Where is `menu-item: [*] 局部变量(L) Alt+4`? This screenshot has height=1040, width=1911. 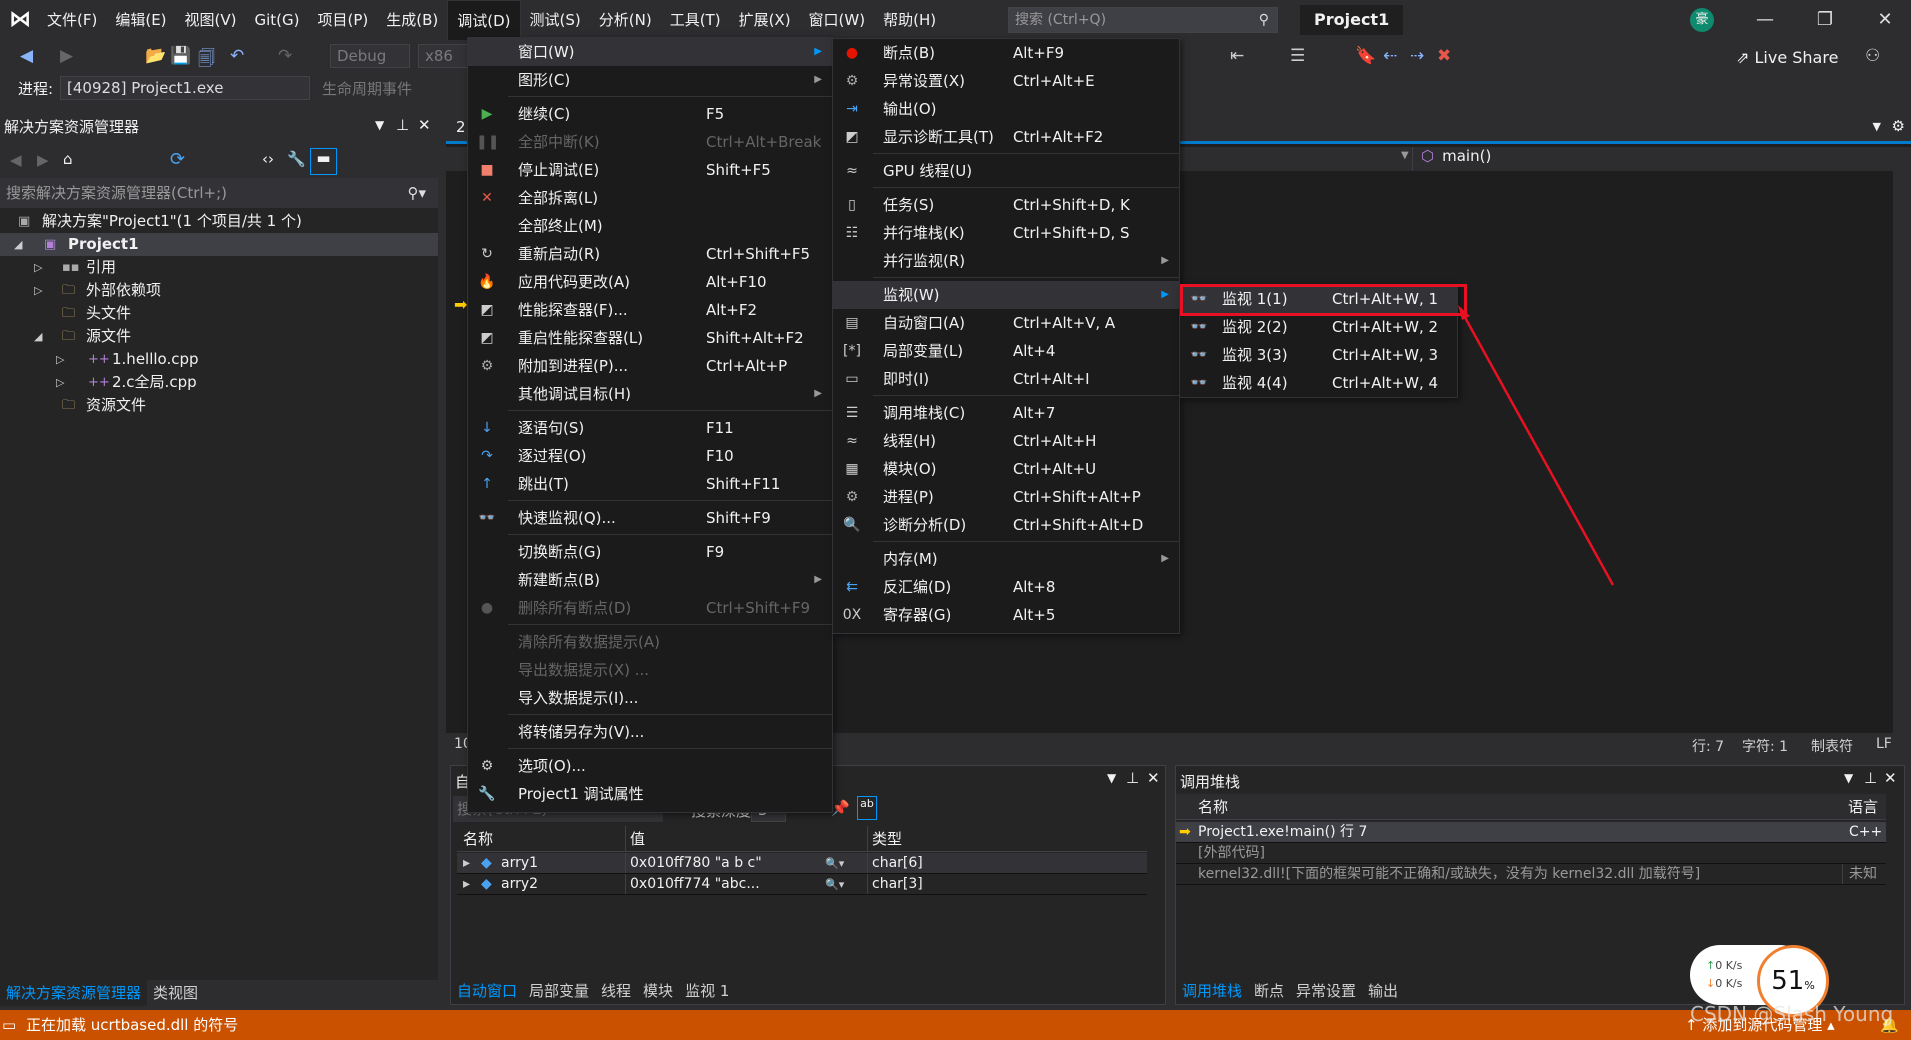
menu-item: [*] 局部变量(L) Alt+4 is located at coordinates (1006, 351).